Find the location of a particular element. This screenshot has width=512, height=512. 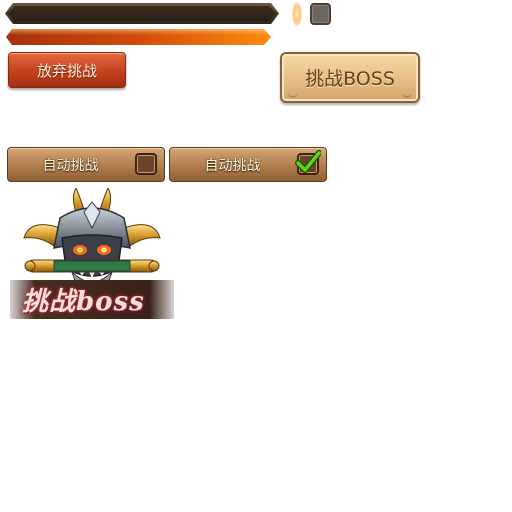

ornament-right-icon is located at coordinates (407, 94).